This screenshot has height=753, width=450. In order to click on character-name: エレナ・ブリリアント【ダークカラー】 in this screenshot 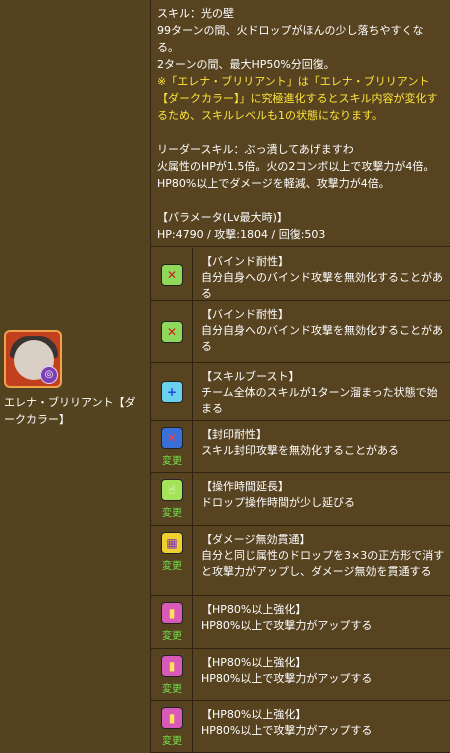, I will do `click(75, 411)`.